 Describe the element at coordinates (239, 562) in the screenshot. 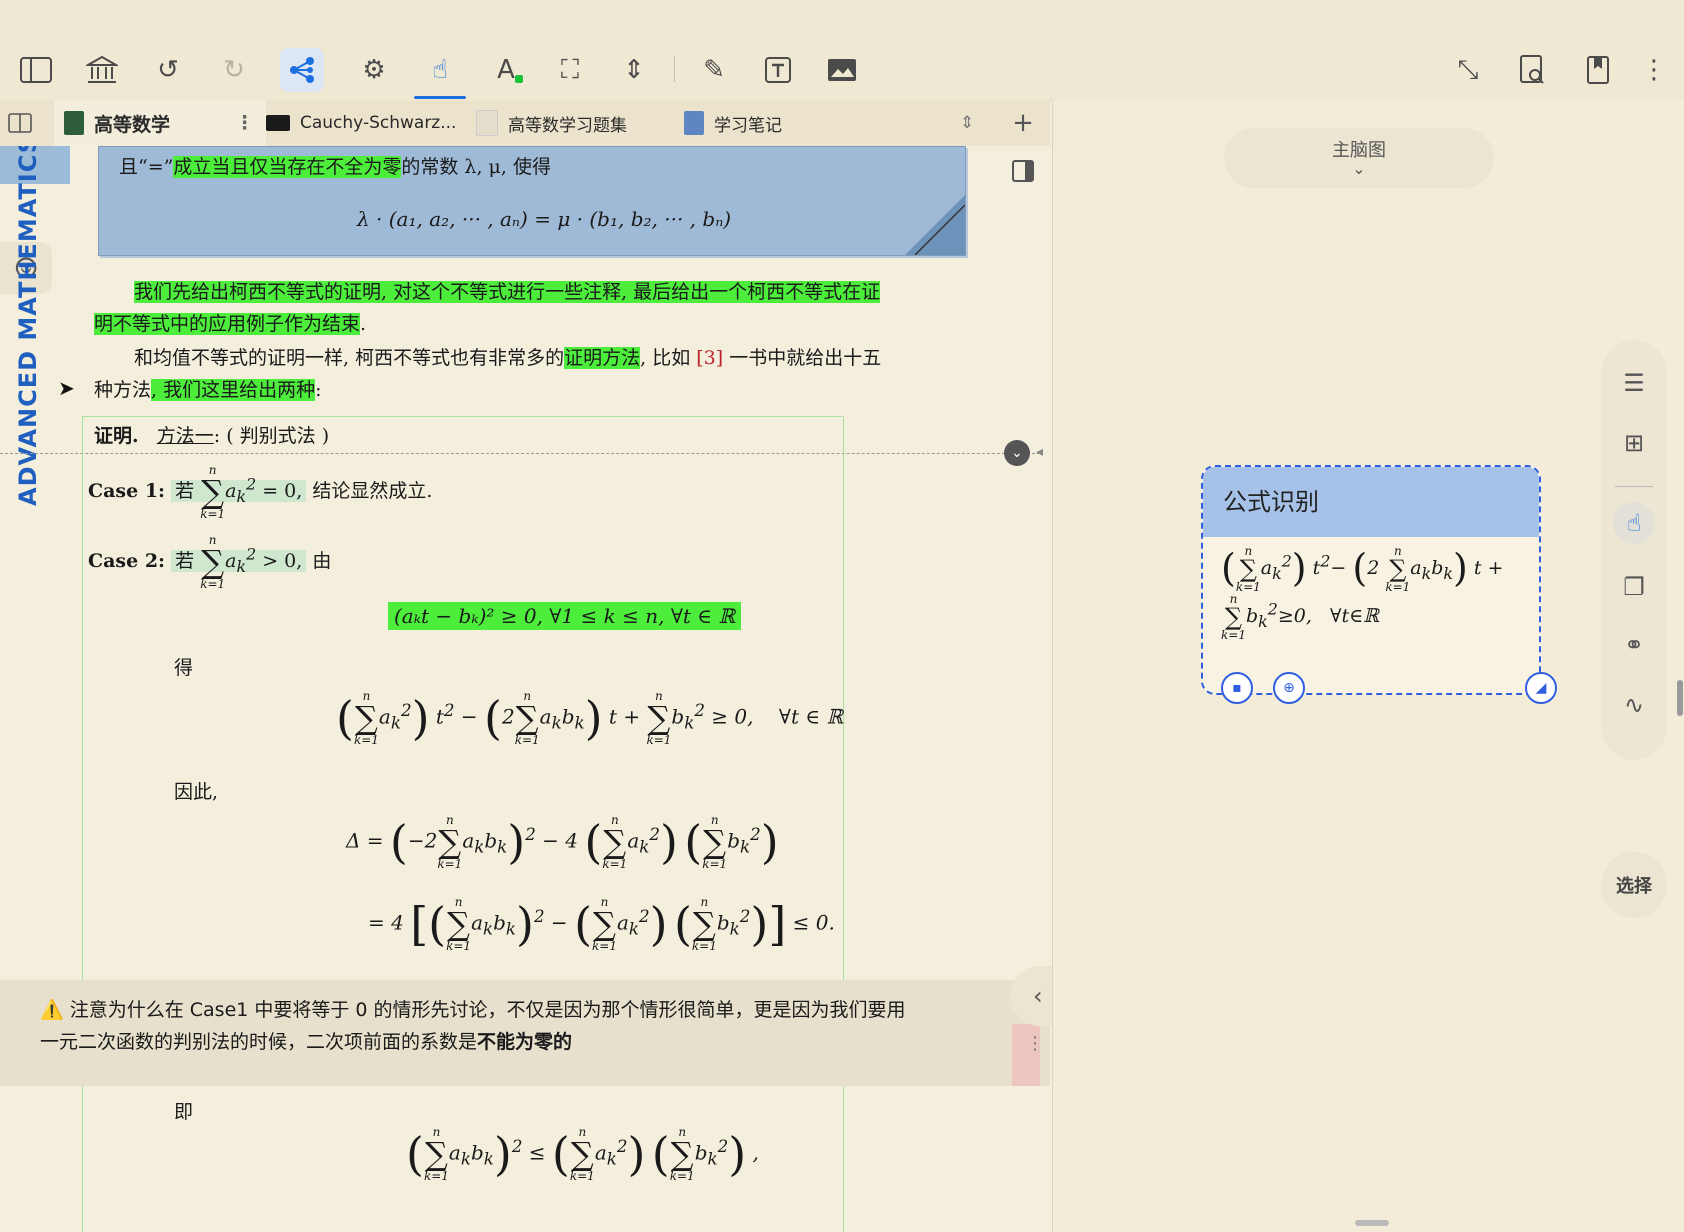

I see `case2-condition: 若 n ∑ k=1 ak2 > 0,` at that location.